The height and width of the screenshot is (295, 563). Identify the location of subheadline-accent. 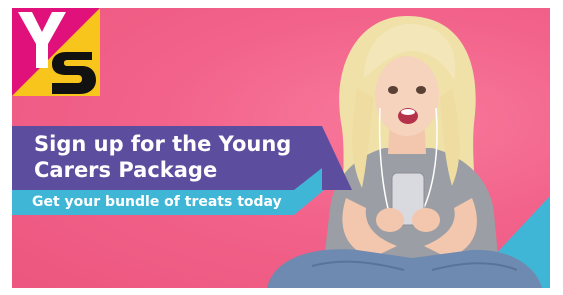
(308, 179).